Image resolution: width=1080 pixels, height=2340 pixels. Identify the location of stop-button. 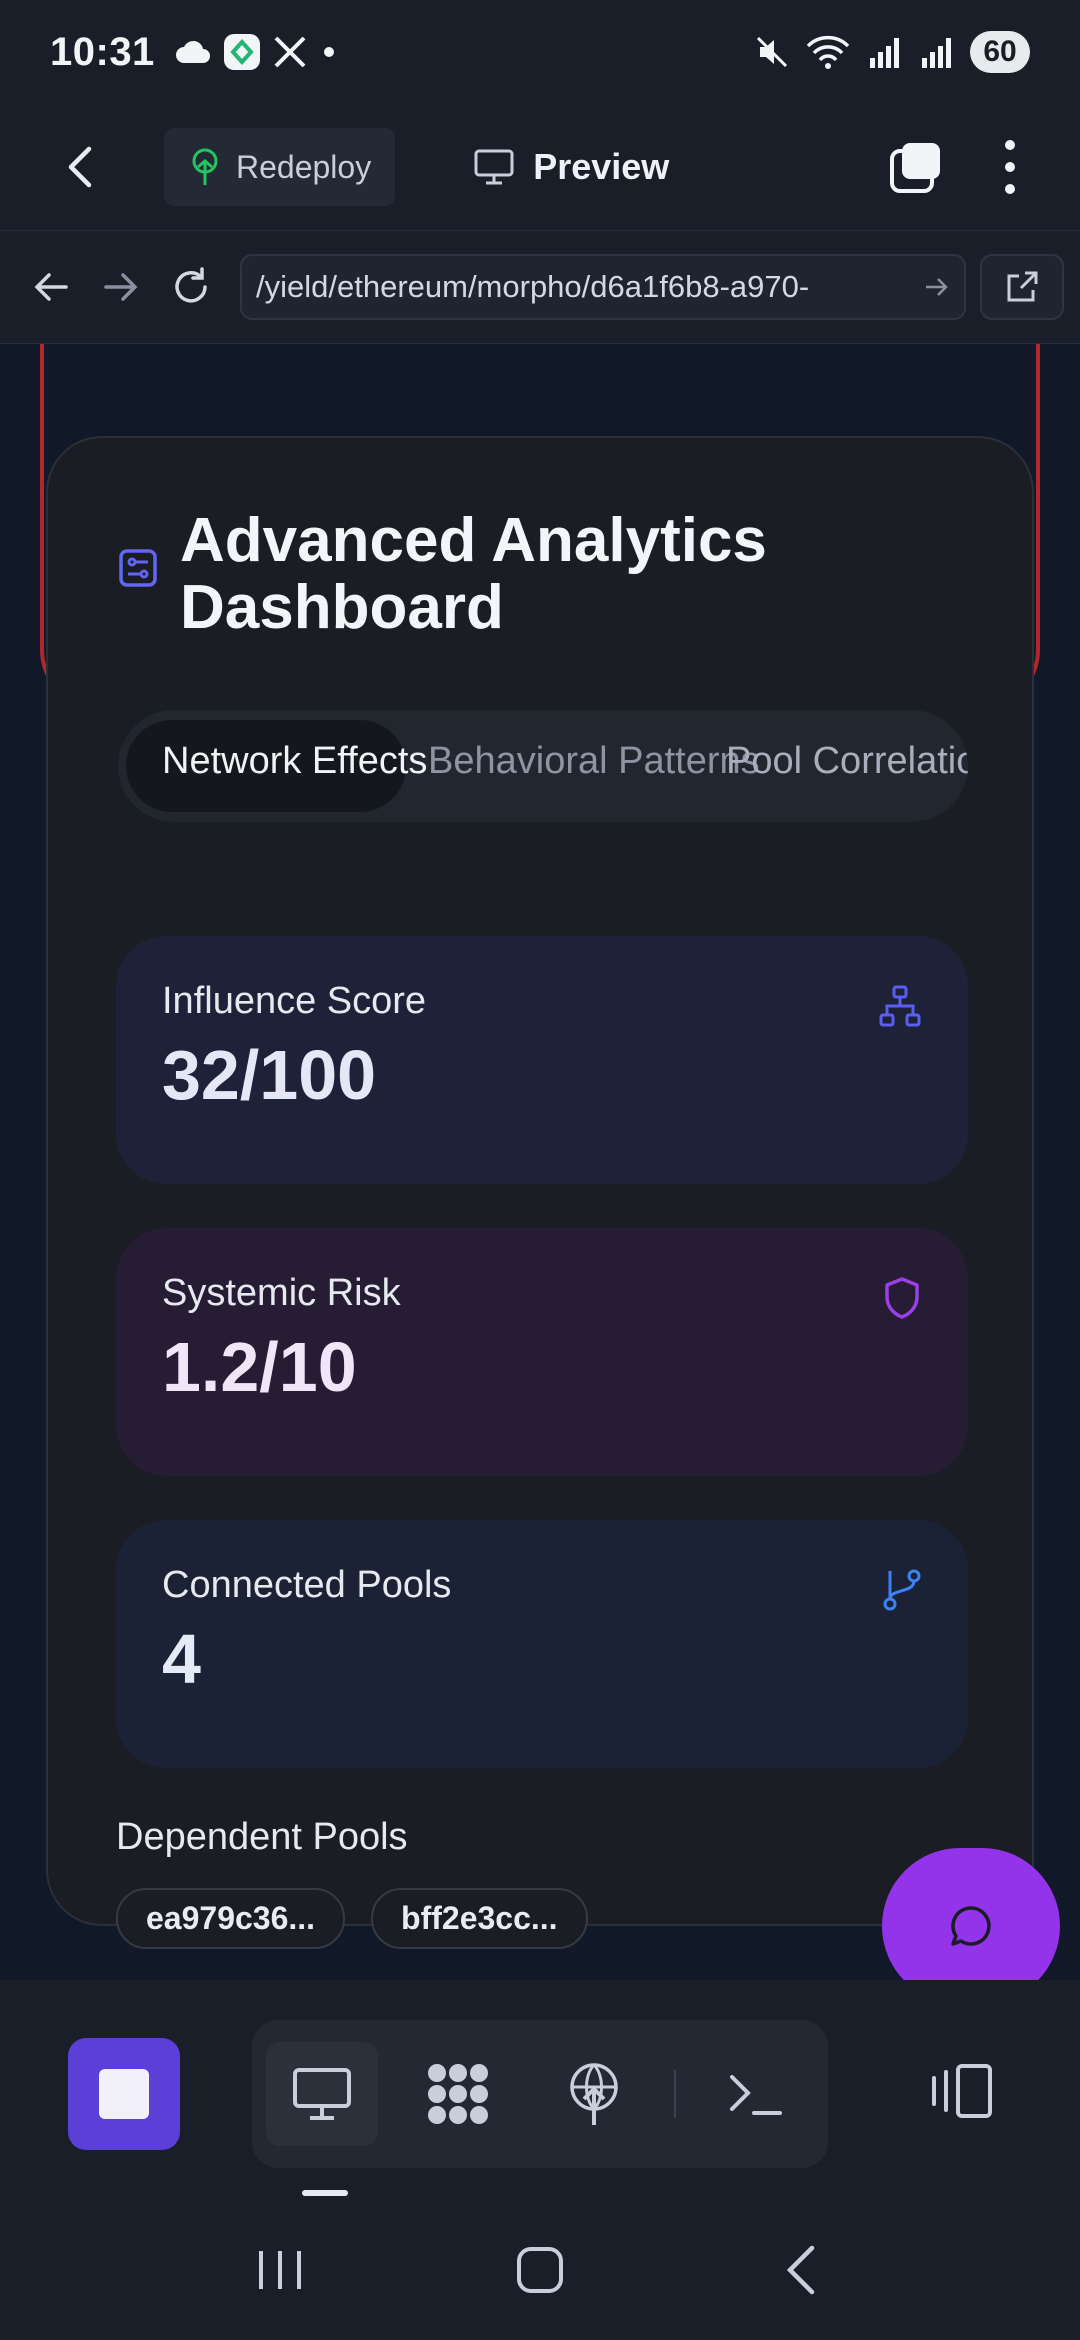
(124, 2094).